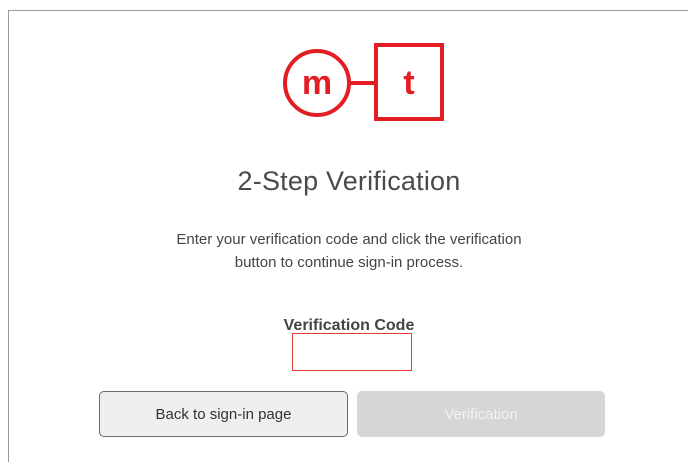 The width and height of the screenshot is (688, 462). What do you see at coordinates (349, 181) in the screenshot?
I see `page-title: 2-Step Verification` at bounding box center [349, 181].